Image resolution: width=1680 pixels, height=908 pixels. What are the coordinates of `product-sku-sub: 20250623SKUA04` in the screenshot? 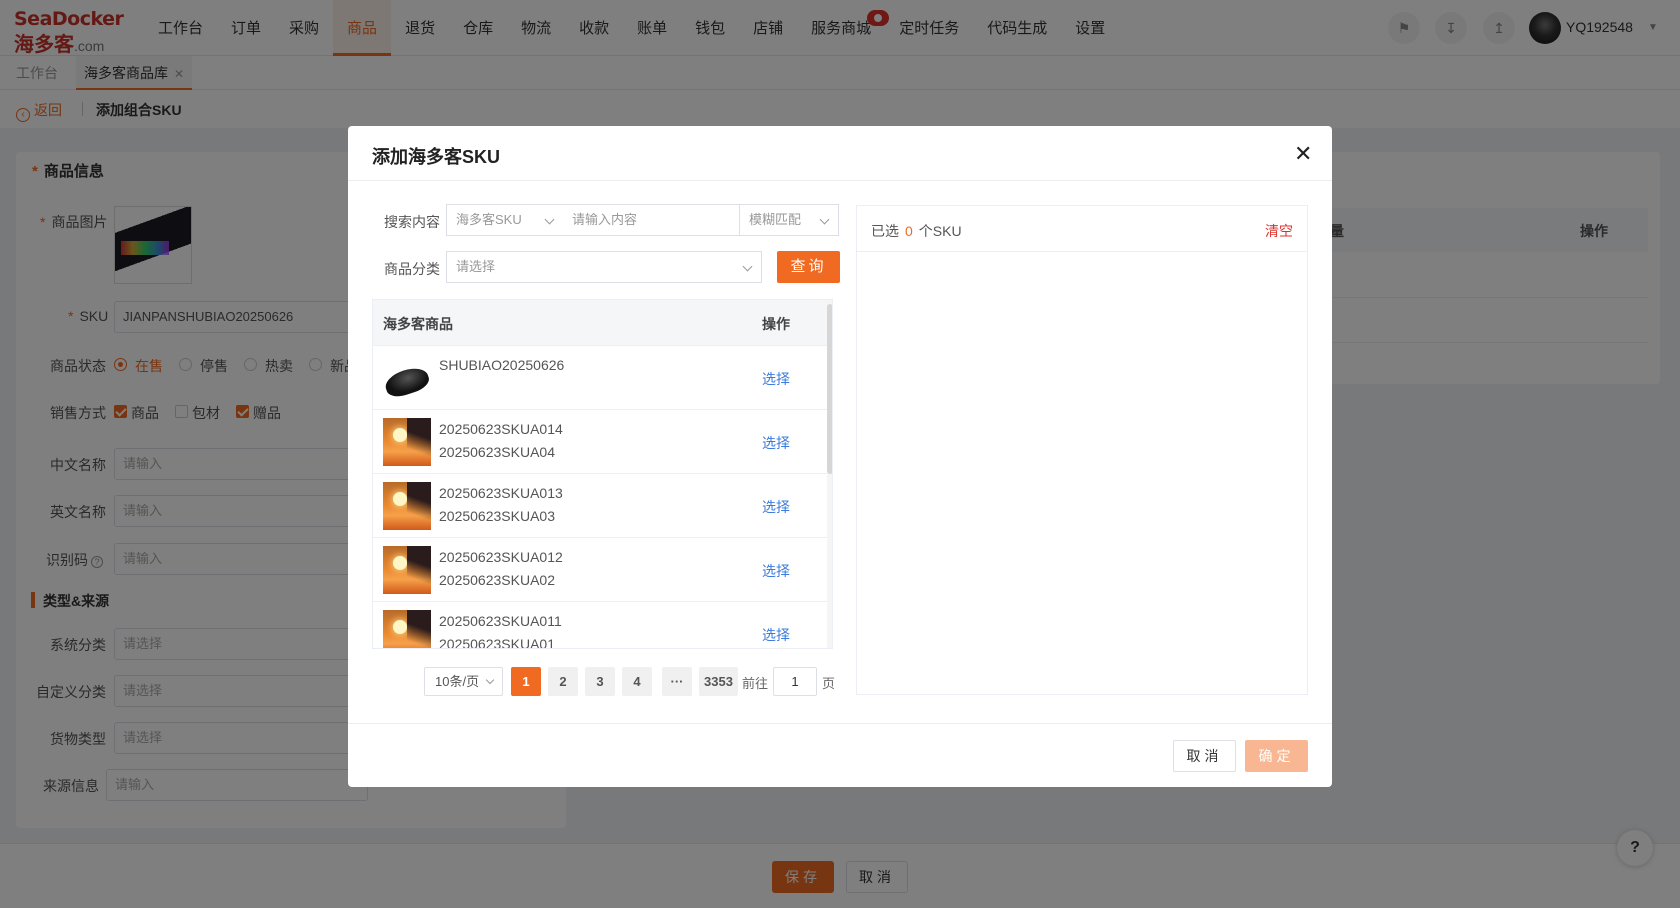 It's located at (497, 452).